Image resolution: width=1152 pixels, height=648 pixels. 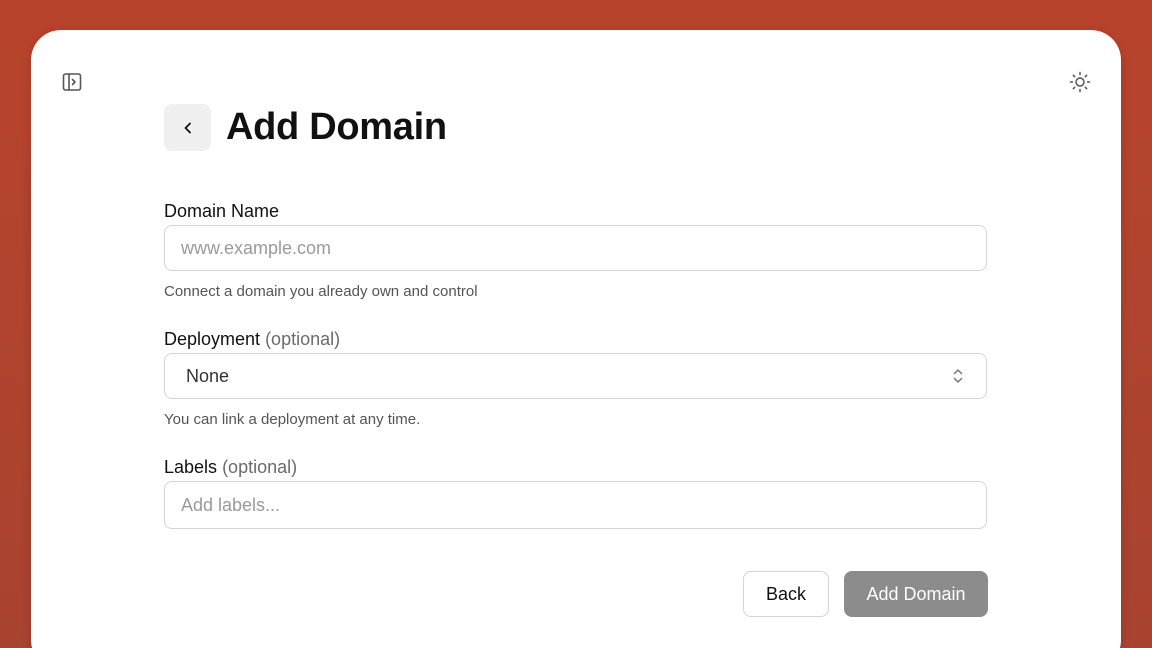 I want to click on labels-input, so click(x=575, y=505).